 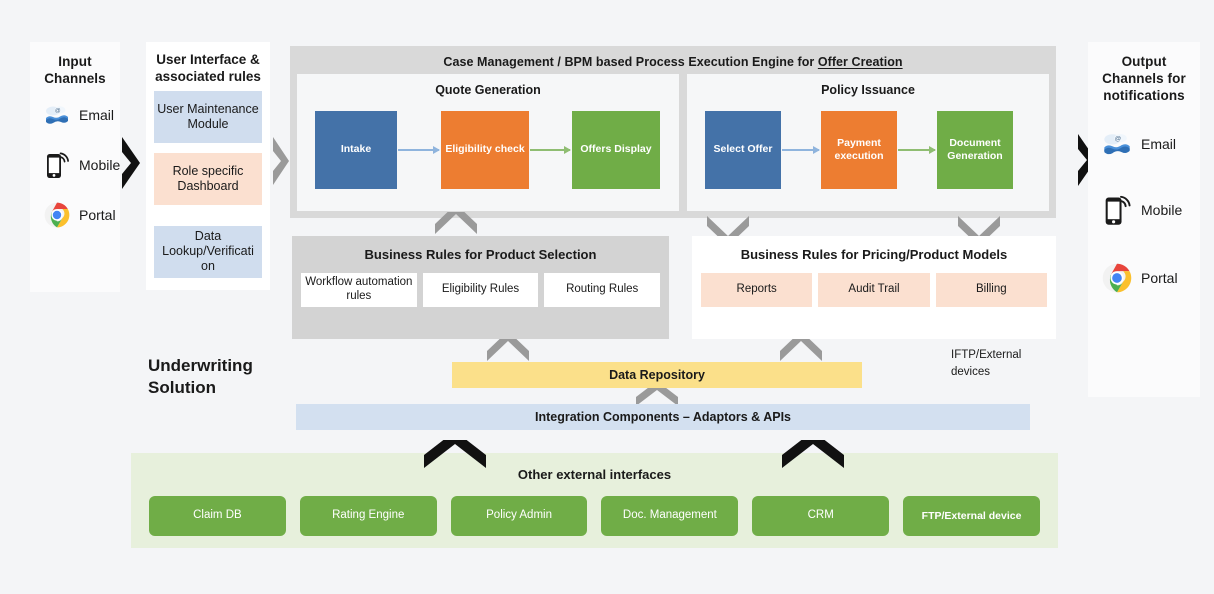 What do you see at coordinates (979, 227) in the screenshot?
I see `flow-chevron-down-to-pricing-rules-right` at bounding box center [979, 227].